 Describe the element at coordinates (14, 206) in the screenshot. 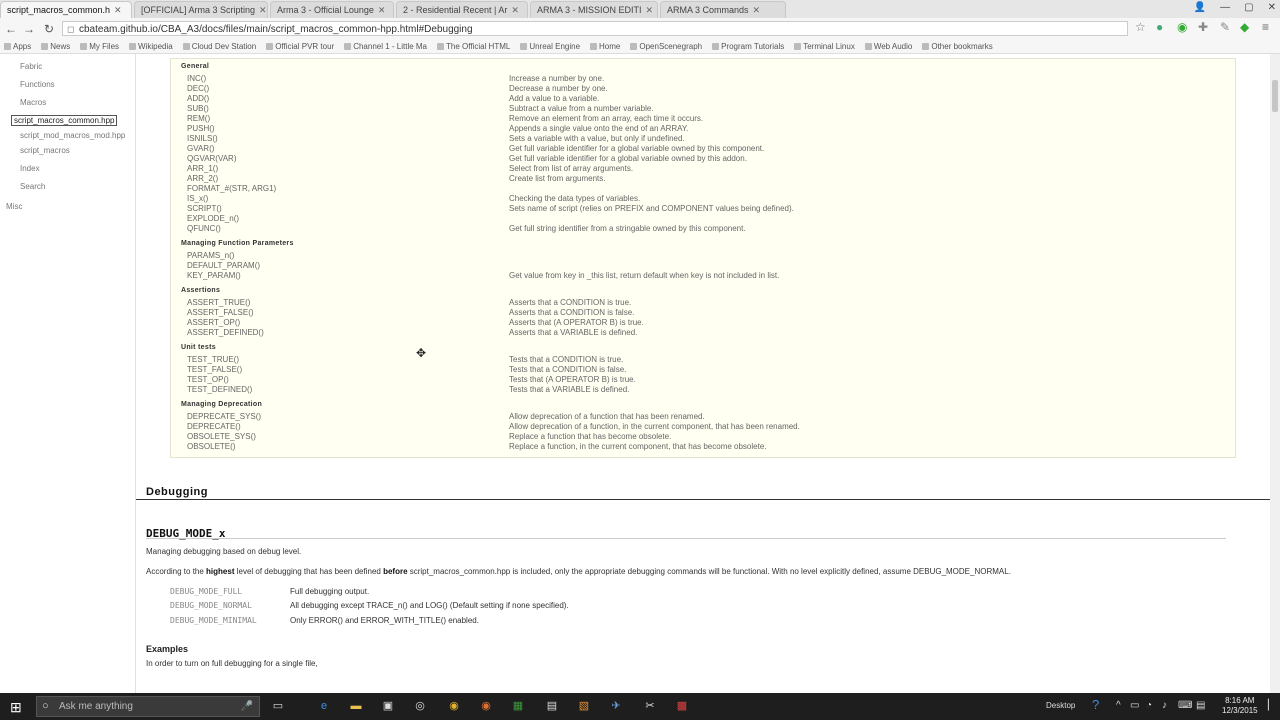

I see `sidebar-item: Misc` at that location.